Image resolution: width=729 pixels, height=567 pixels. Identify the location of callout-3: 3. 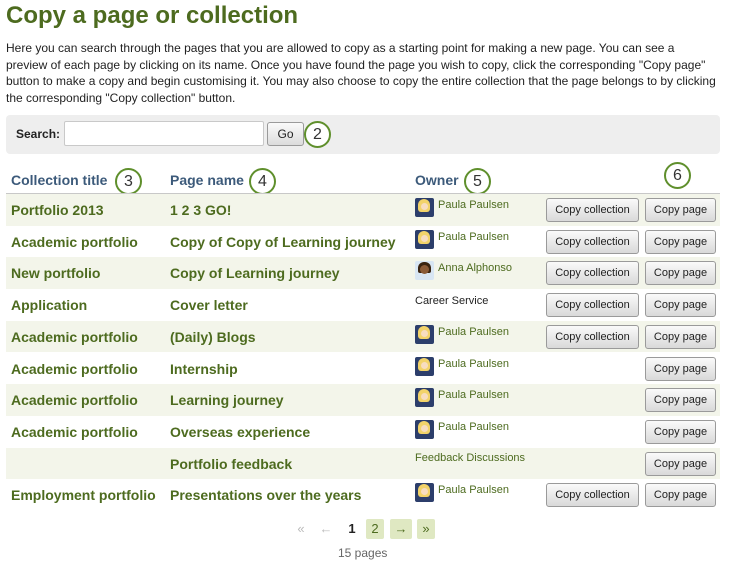
(128, 181).